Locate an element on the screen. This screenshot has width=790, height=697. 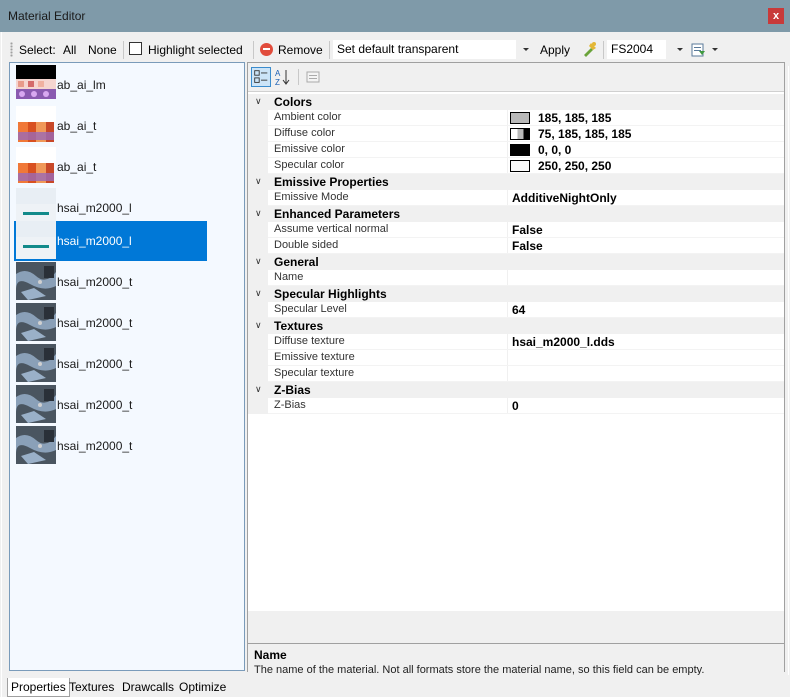
apply-icon is located at coordinates (590, 49).